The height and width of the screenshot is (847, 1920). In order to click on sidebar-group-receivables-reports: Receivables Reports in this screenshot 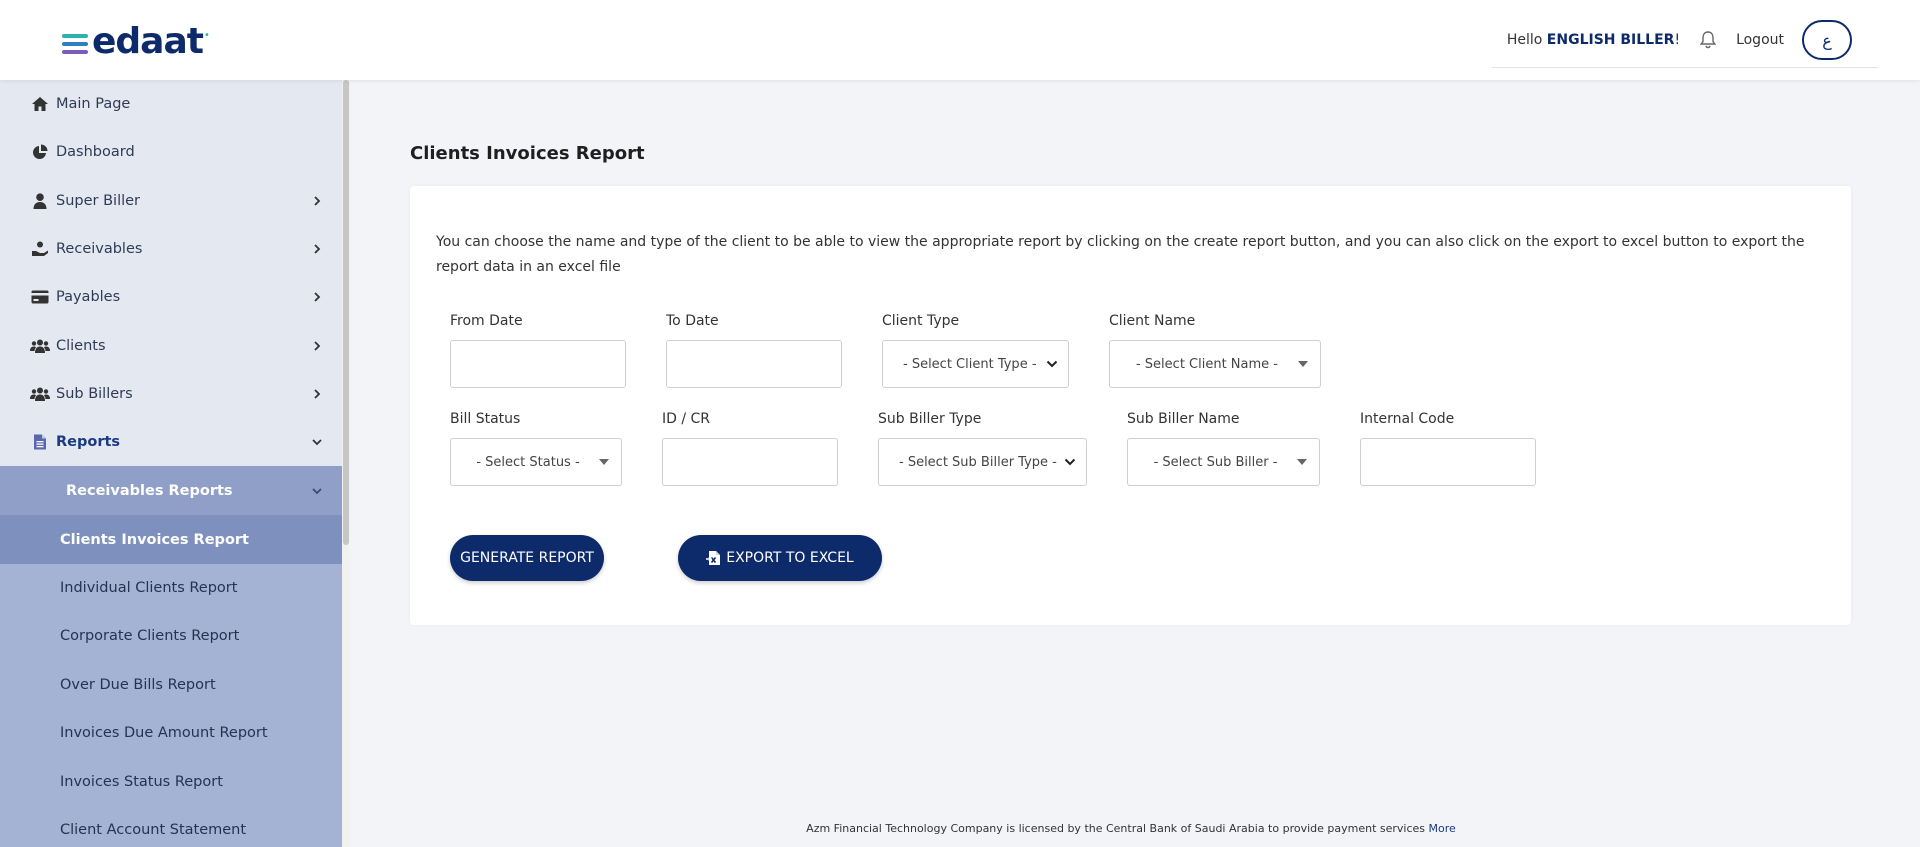, I will do `click(171, 491)`.